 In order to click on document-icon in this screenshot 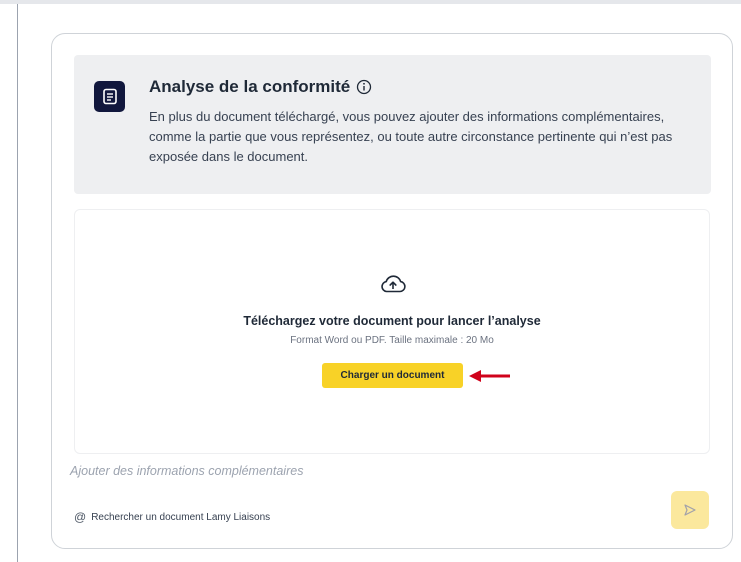, I will do `click(109, 96)`.